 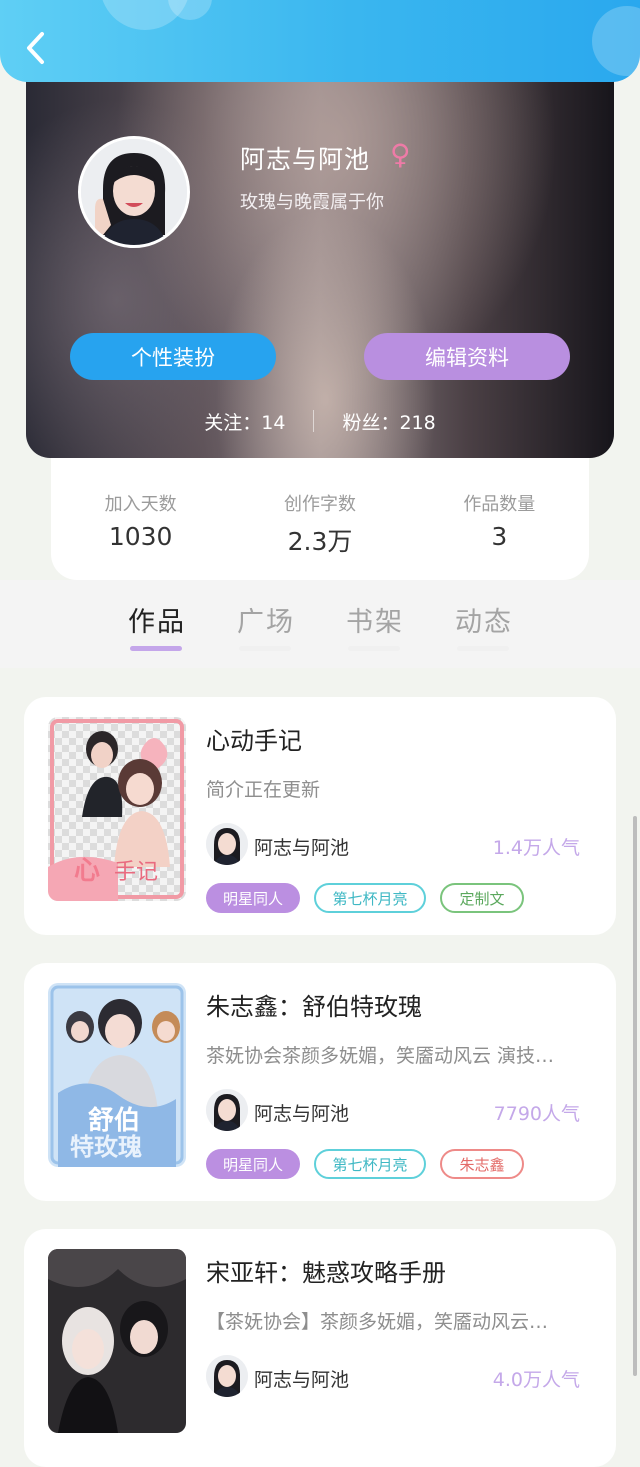 I want to click on tab-activity: 动态, so click(x=484, y=625).